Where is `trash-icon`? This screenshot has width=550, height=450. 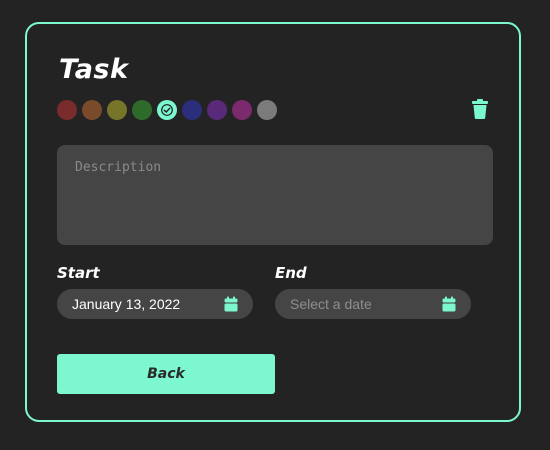 trash-icon is located at coordinates (480, 109).